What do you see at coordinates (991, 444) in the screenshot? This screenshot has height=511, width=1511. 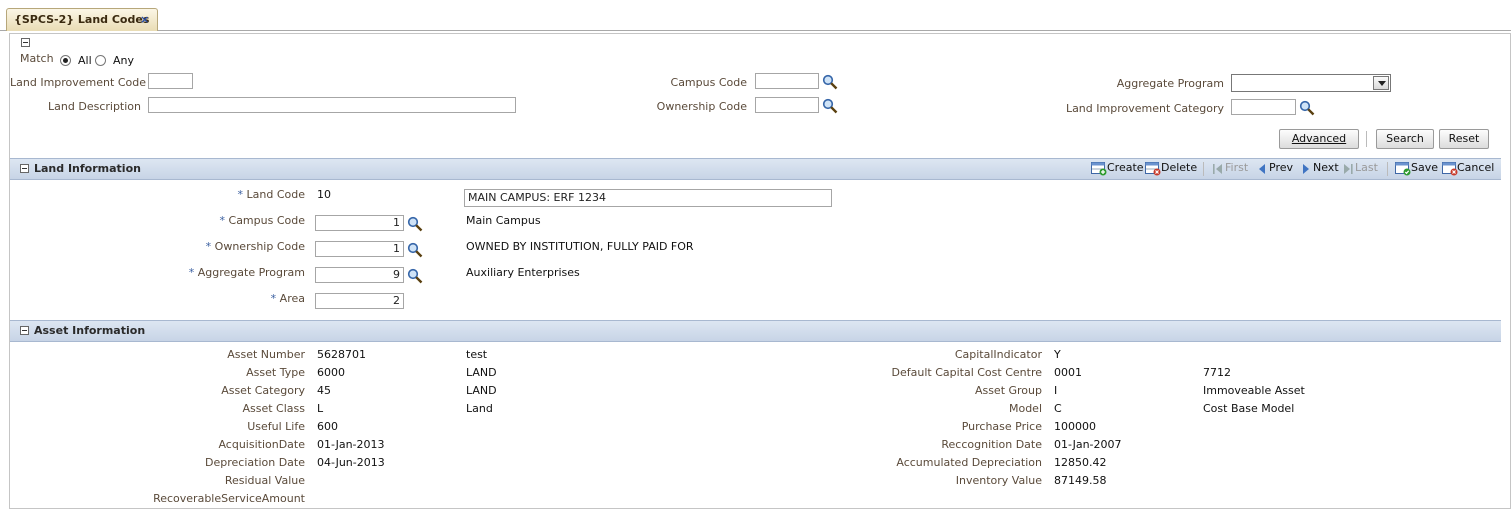 I see `recognition-date-label: Reccognition Date` at bounding box center [991, 444].